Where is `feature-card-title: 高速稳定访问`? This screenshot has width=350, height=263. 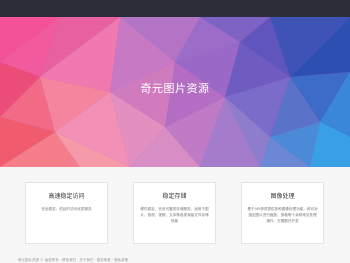
feature-card-title: 高速稳定访问 is located at coordinates (66, 196).